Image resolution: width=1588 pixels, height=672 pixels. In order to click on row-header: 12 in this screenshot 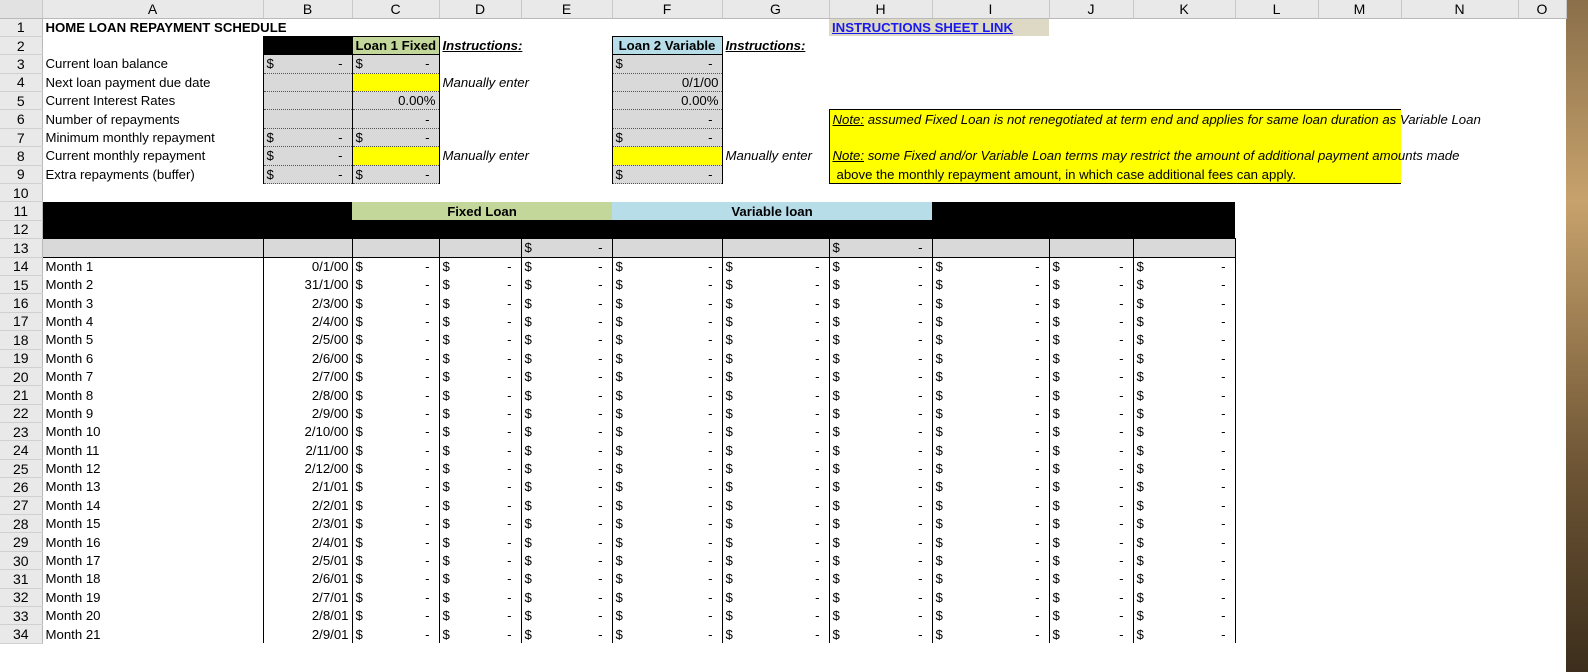, I will do `click(21, 230)`.